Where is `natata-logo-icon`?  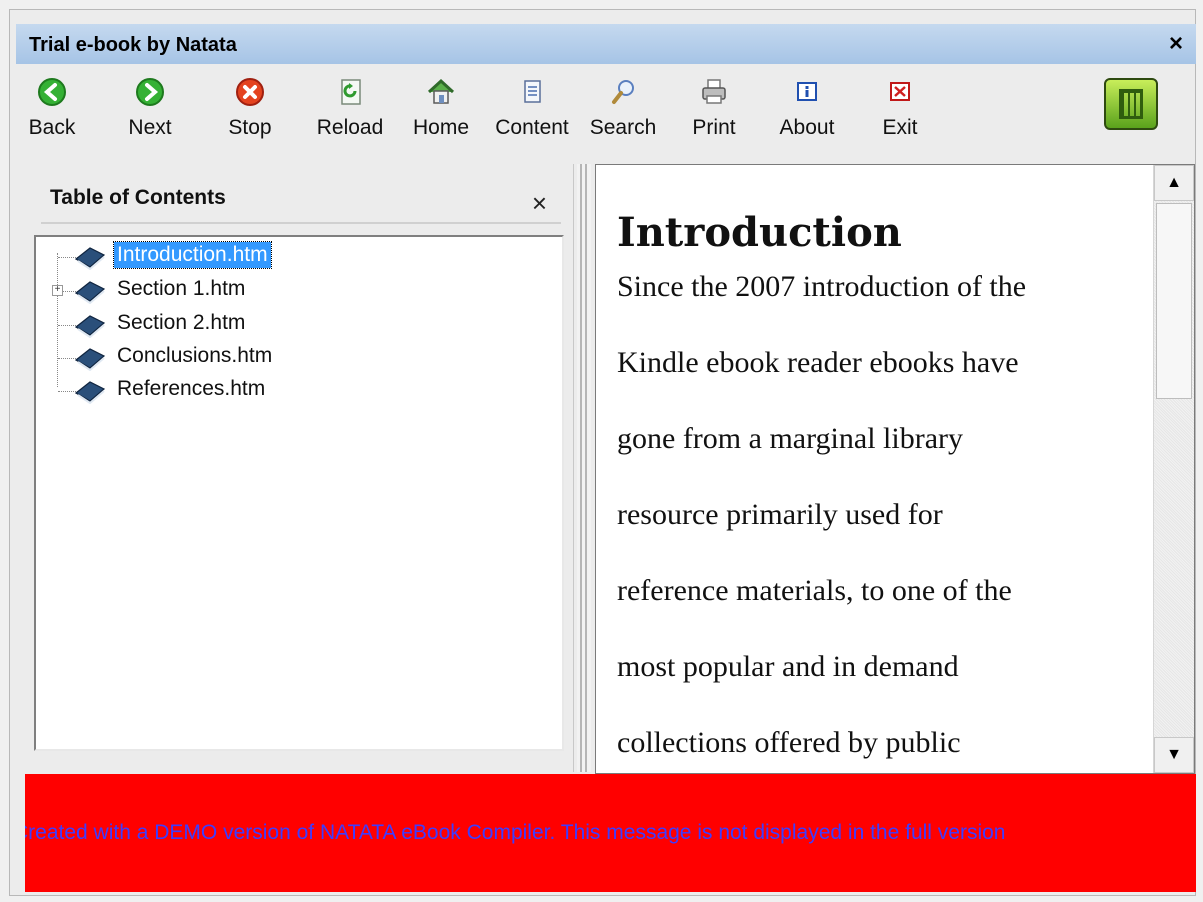
natata-logo-icon is located at coordinates (1131, 104).